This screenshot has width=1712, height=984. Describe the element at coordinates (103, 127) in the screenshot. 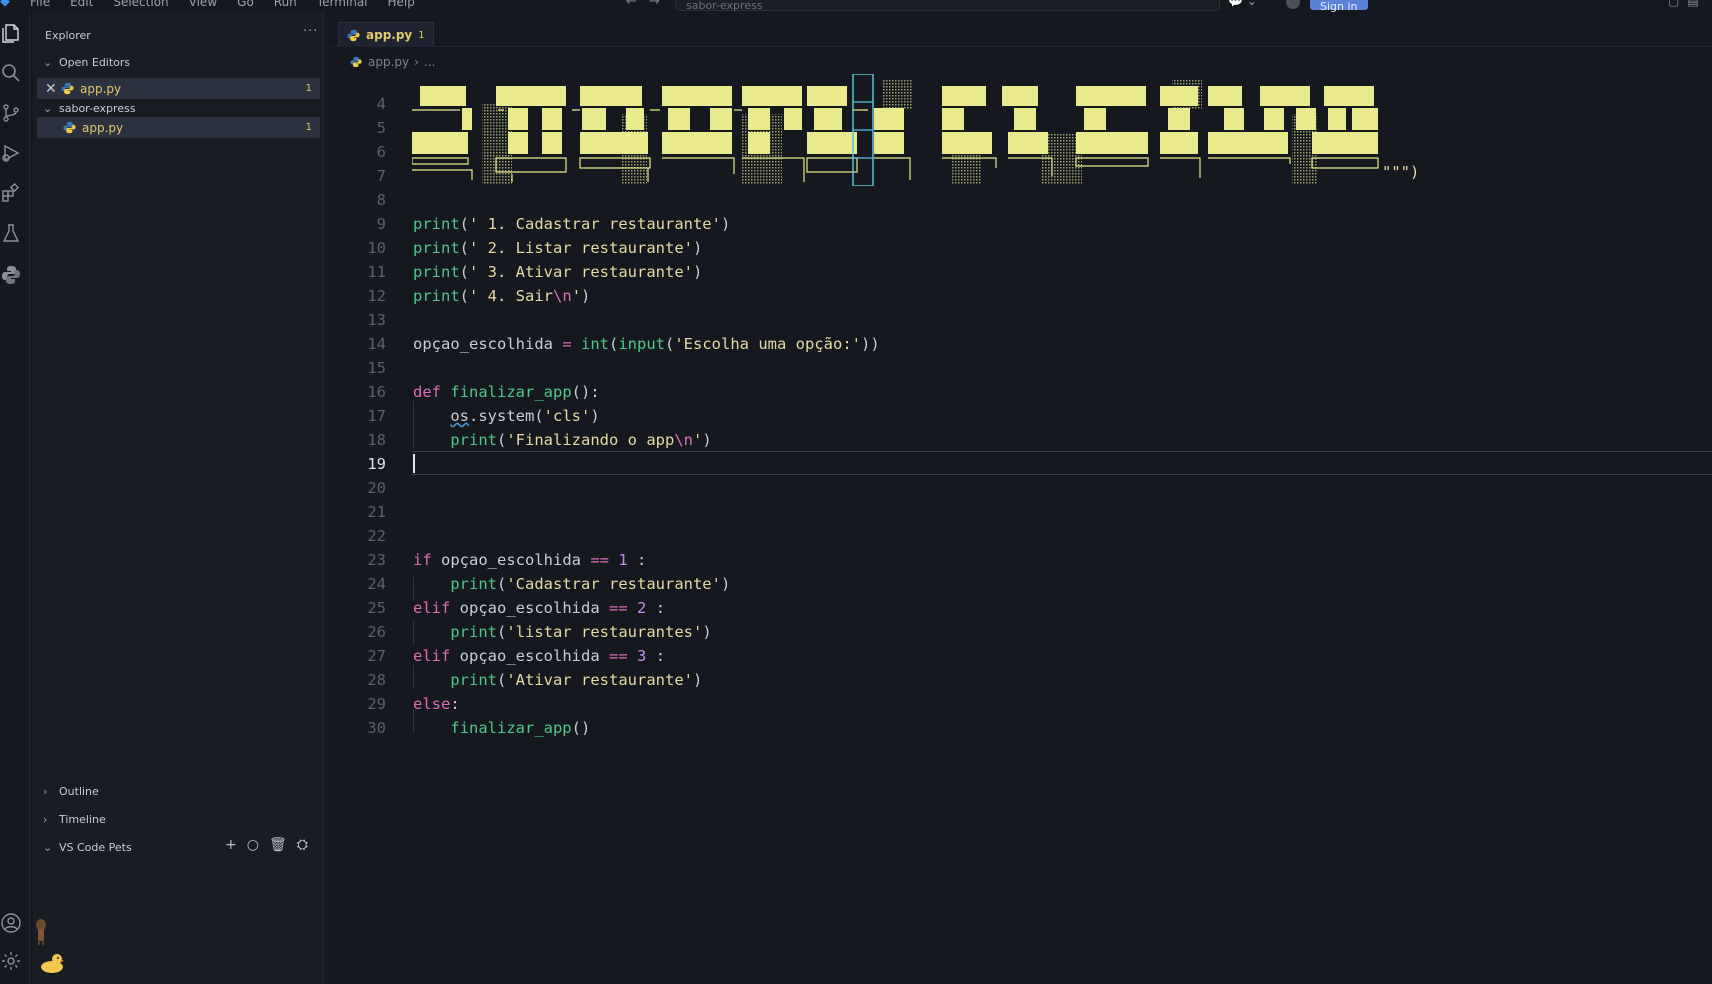

I see `folder-filename: app.py` at that location.